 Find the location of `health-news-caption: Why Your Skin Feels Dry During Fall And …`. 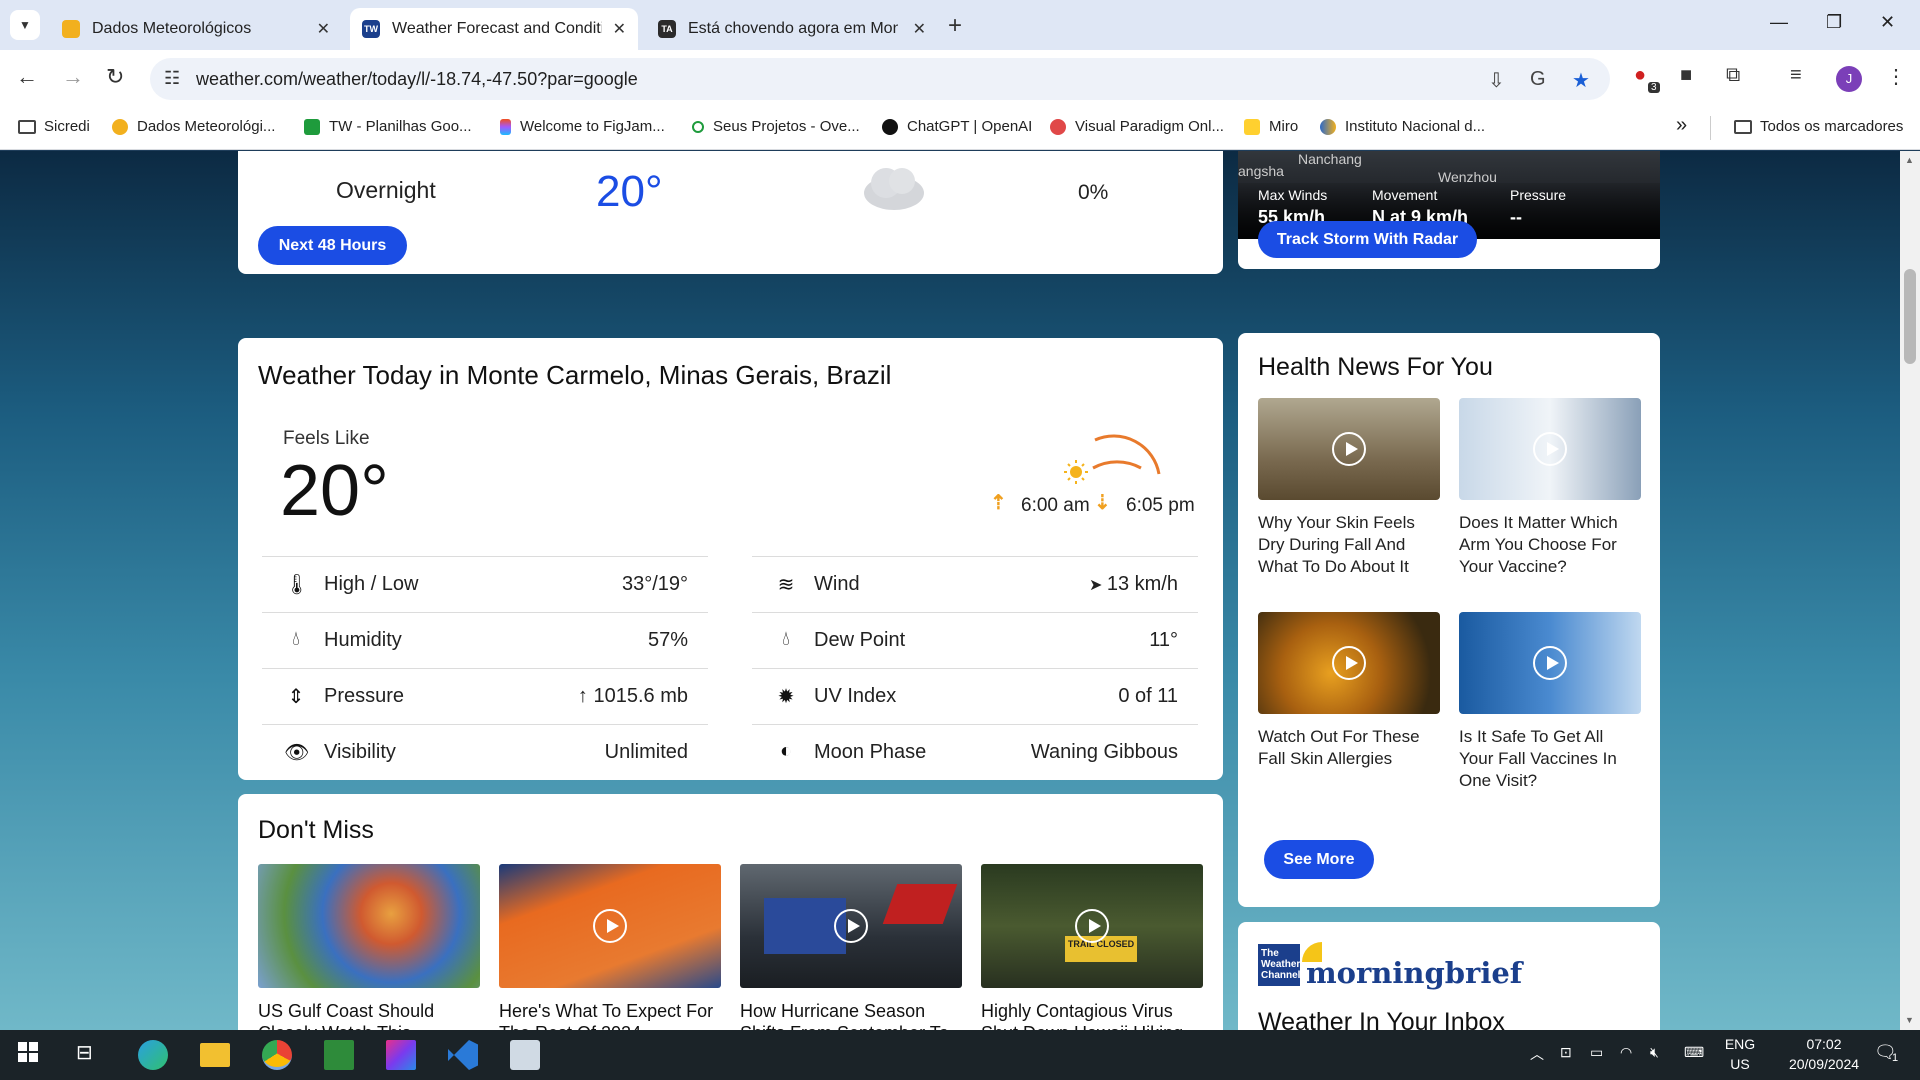

health-news-caption: Why Your Skin Feels Dry During Fall And … is located at coordinates (1349, 545).